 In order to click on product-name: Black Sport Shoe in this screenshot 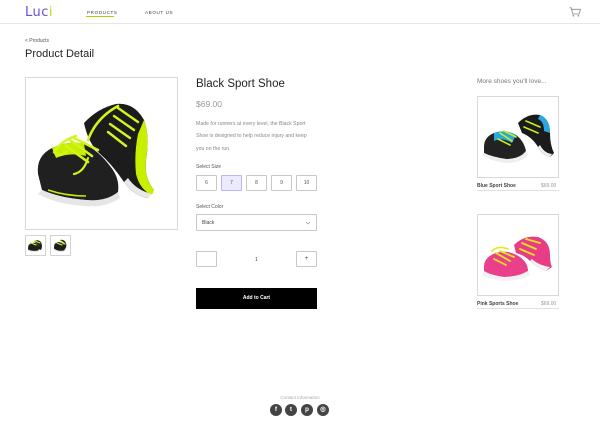, I will do `click(240, 84)`.